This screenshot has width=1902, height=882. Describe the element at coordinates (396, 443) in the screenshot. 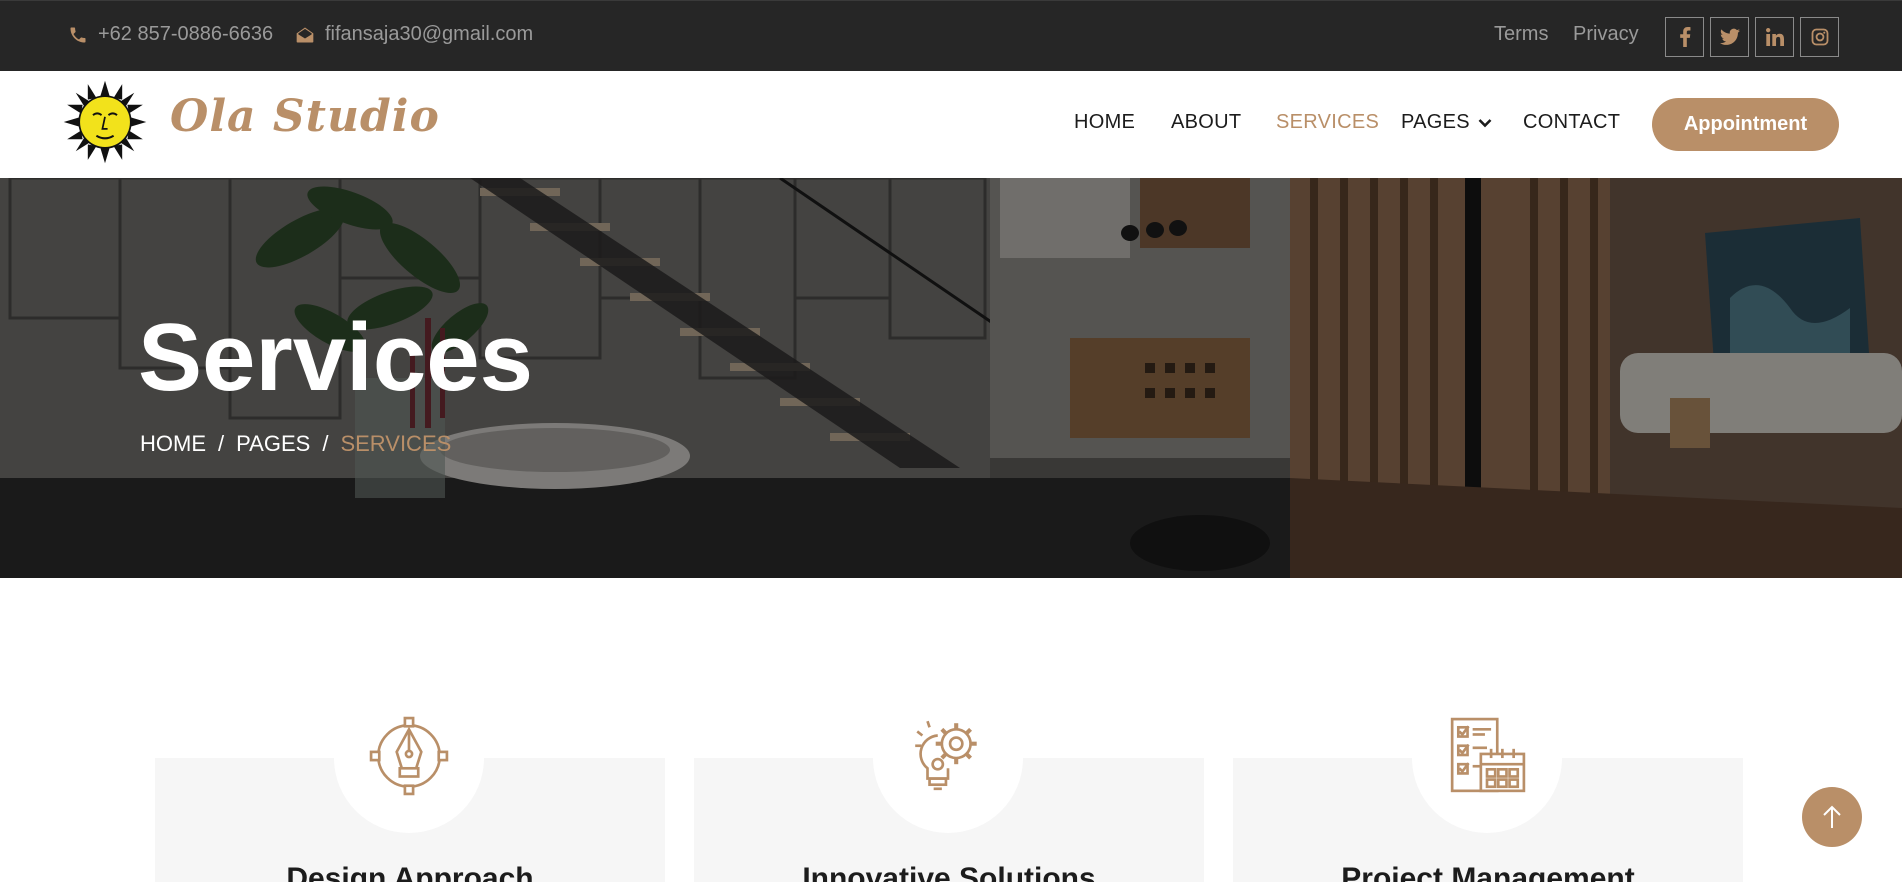

I see `breadcrumb-current: SERVICES` at that location.